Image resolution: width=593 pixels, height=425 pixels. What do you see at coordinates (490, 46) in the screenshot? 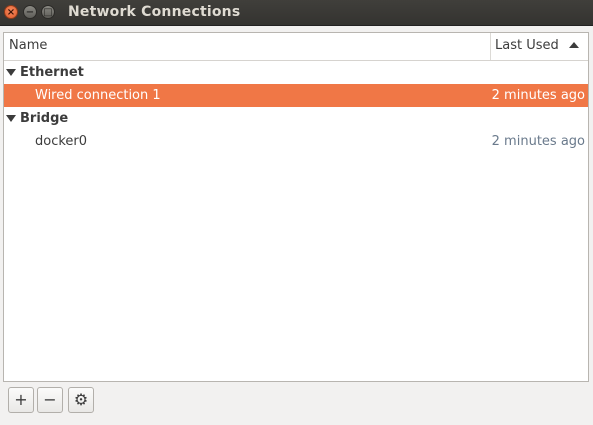
I see `column-divider` at bounding box center [490, 46].